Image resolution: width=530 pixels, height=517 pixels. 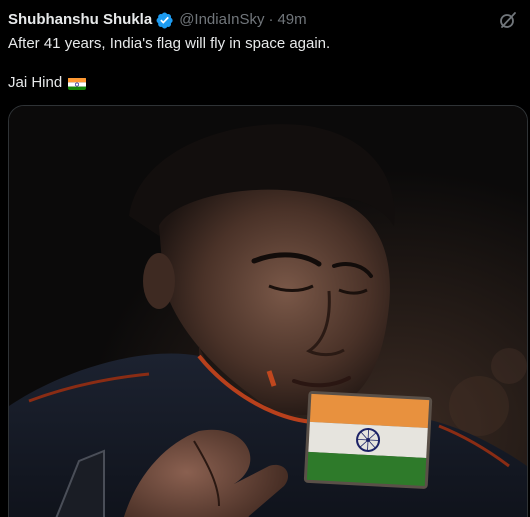 I want to click on india-flag-emoji-icon, so click(x=77, y=83).